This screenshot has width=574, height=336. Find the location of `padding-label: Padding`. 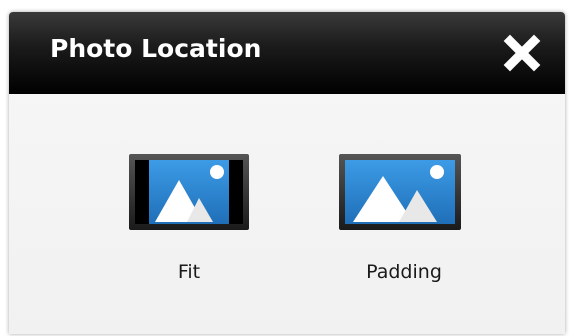

padding-label: Padding is located at coordinates (404, 272).